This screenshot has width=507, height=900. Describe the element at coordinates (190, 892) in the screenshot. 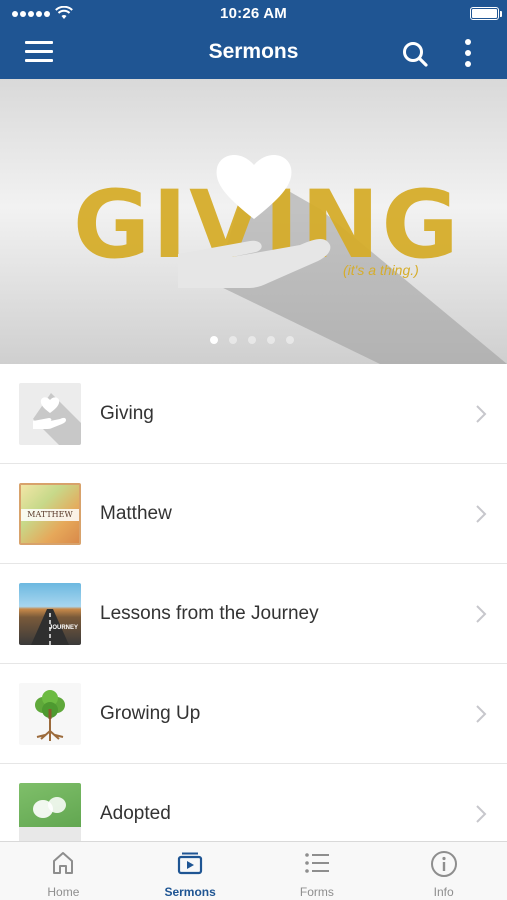

I see `tab-label: Sermons` at that location.